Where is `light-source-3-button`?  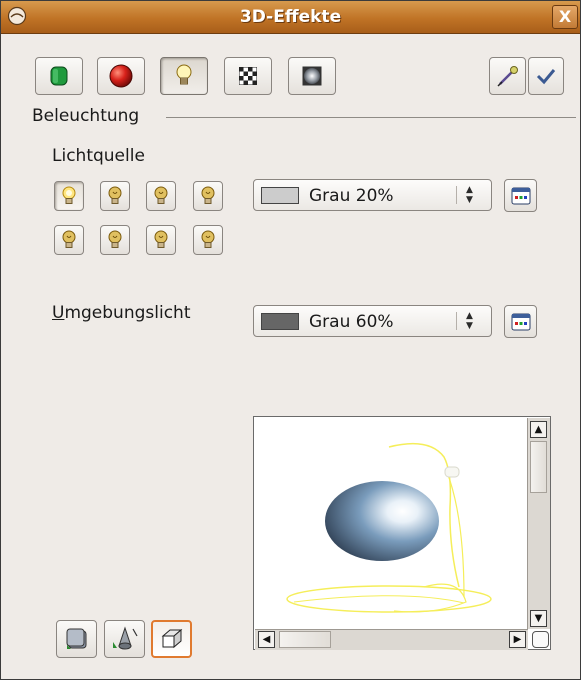 light-source-3-button is located at coordinates (161, 196).